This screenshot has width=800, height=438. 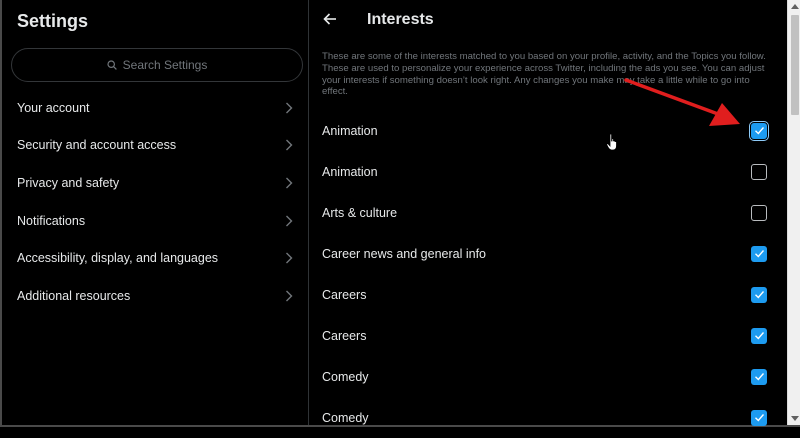 What do you see at coordinates (360, 212) in the screenshot?
I see `interest-label: Arts & culture` at bounding box center [360, 212].